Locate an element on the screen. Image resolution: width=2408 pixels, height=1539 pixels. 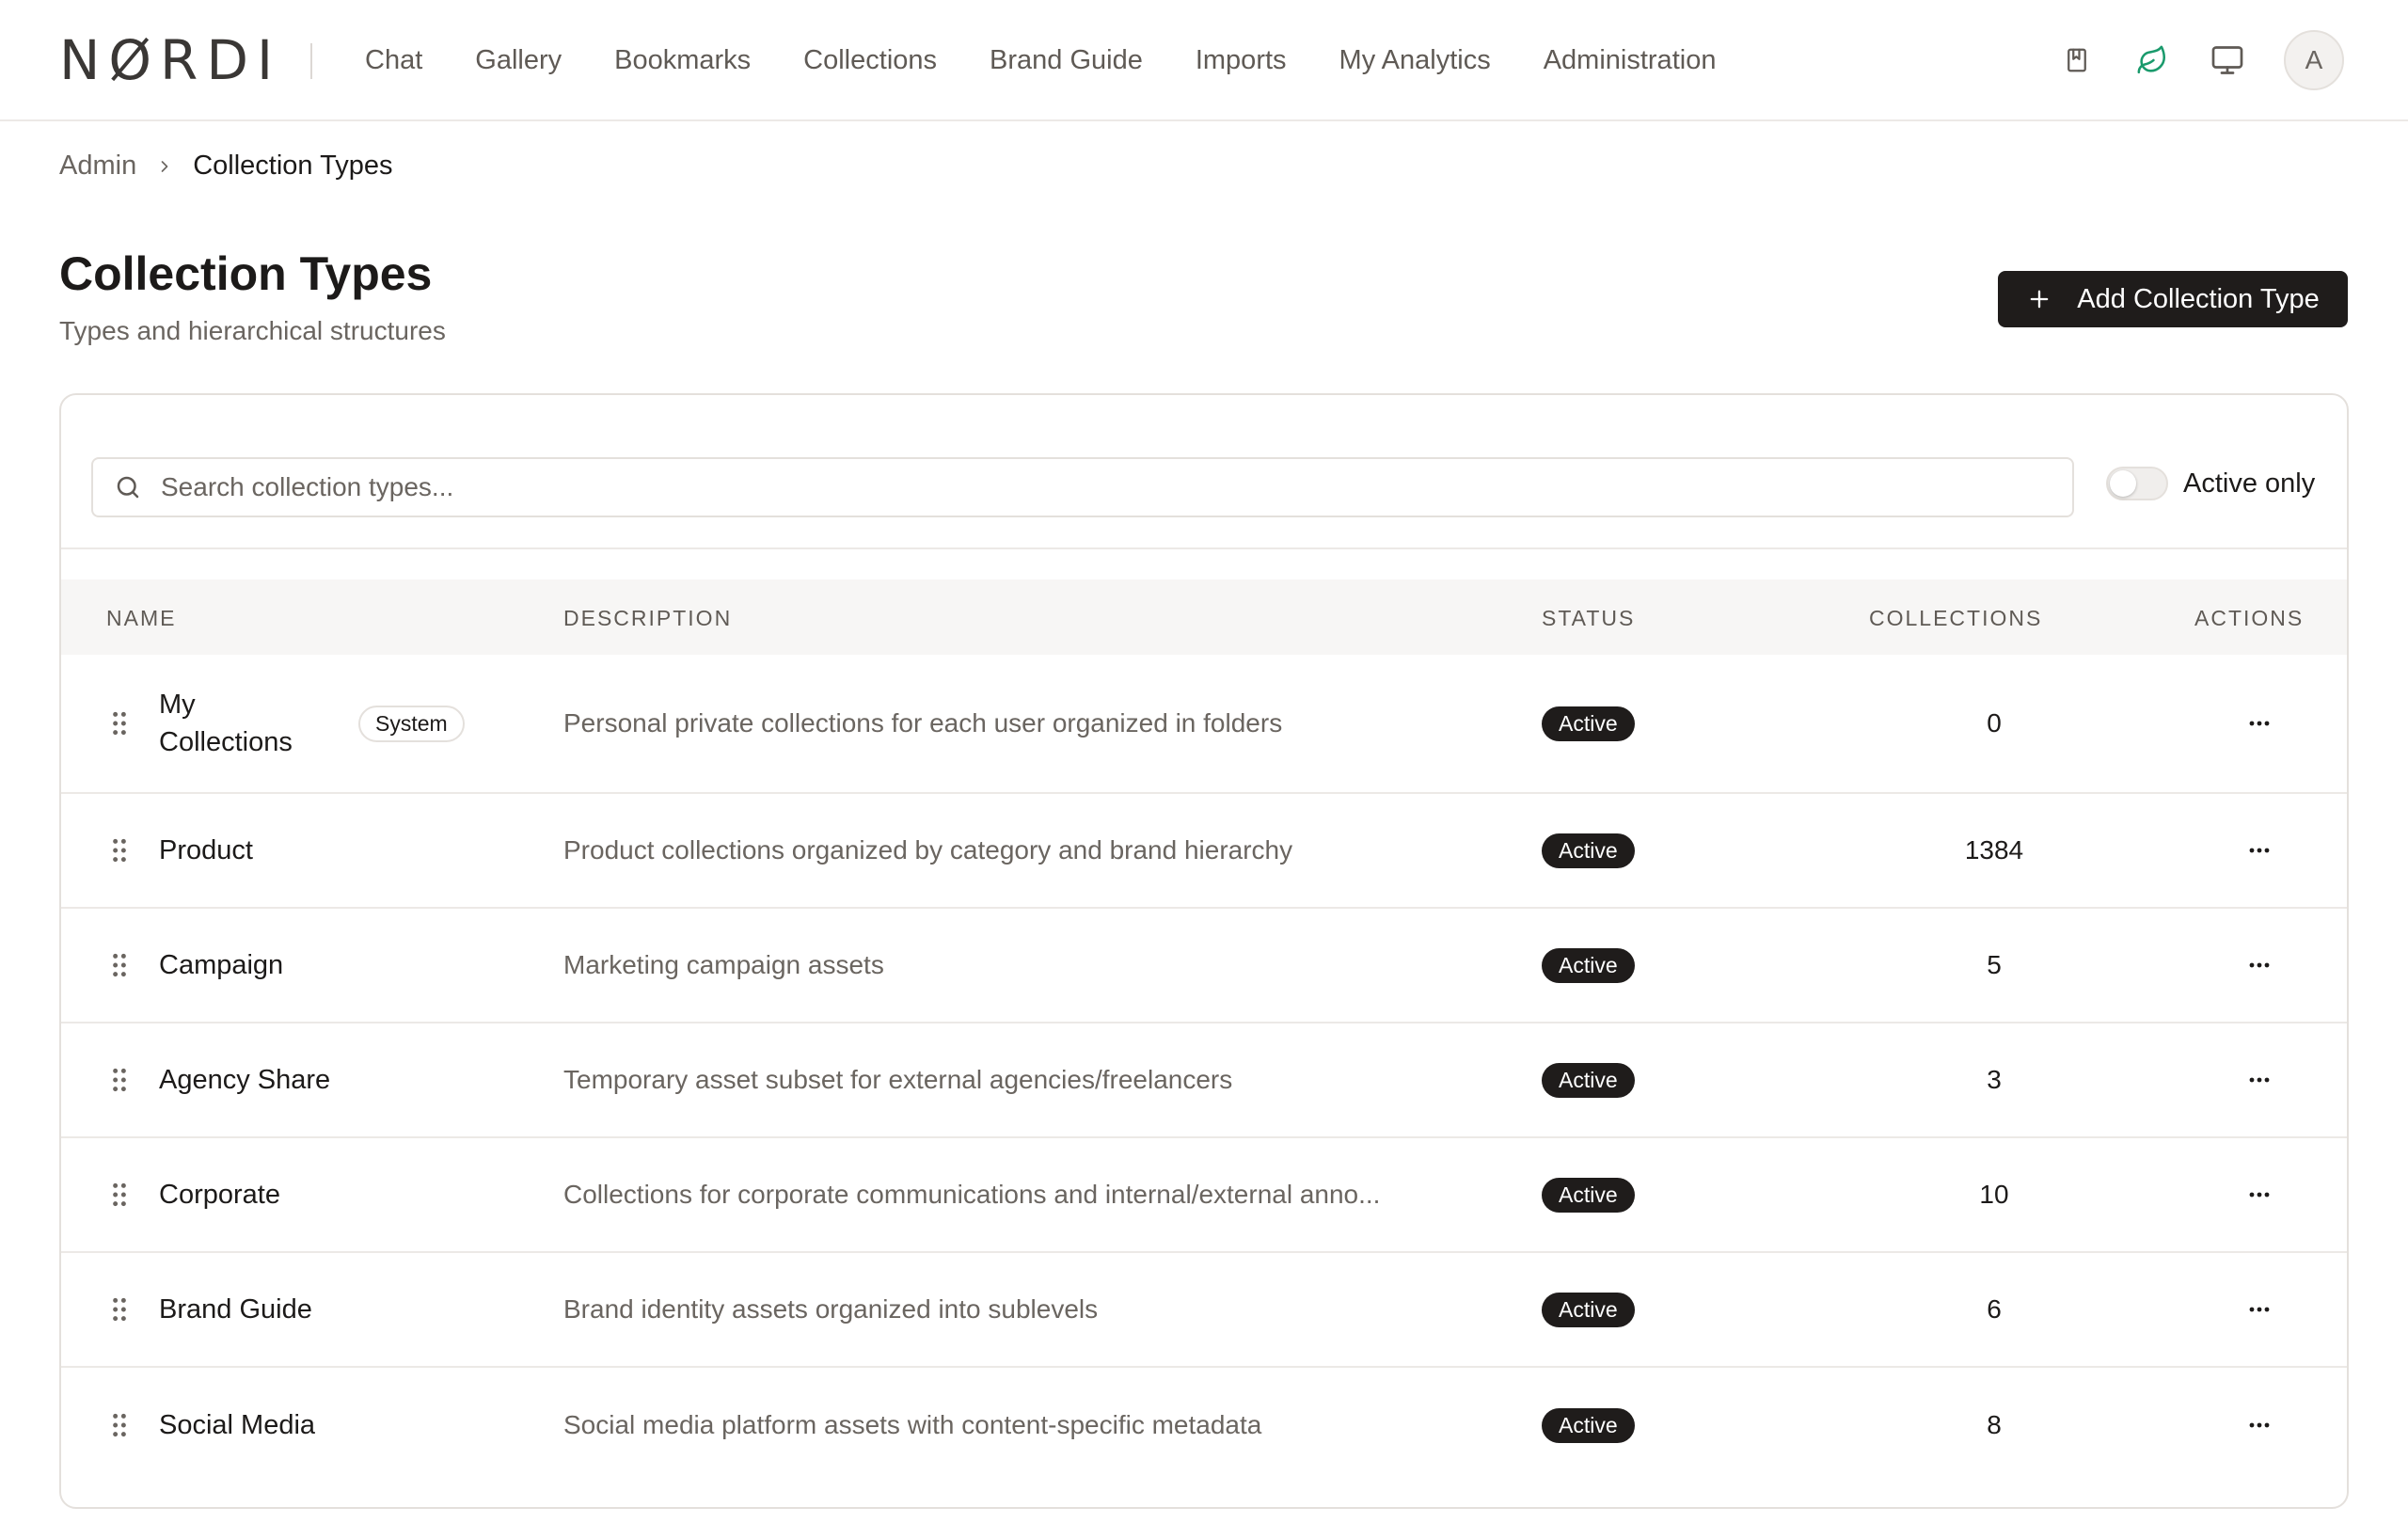
row-collections-count: 10 is located at coordinates (1994, 1194).